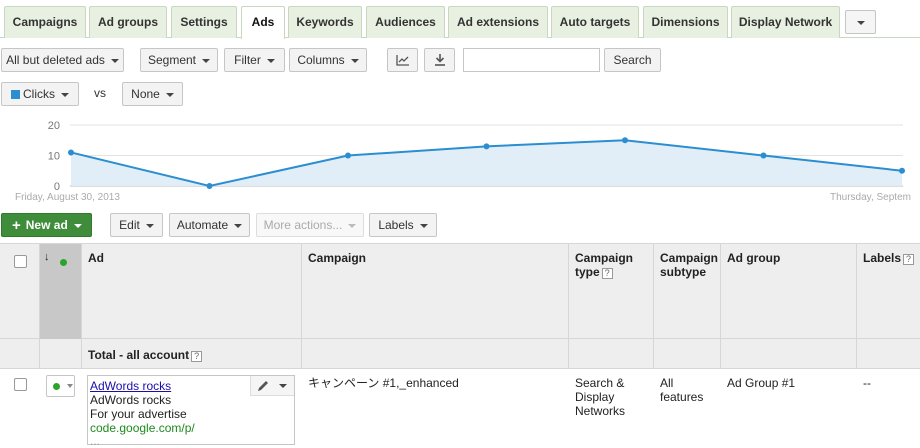 Image resolution: width=920 pixels, height=448 pixels. Describe the element at coordinates (130, 386) in the screenshot. I see `ad-headline-link: AdWords rocks` at that location.